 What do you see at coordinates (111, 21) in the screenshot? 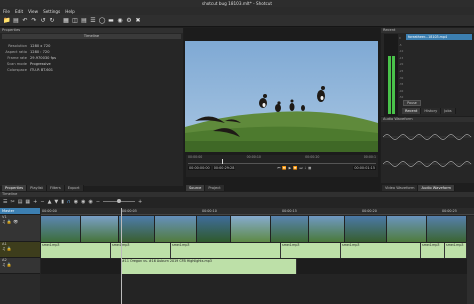
I see `timeline-icon: ▬` at bounding box center [111, 21].